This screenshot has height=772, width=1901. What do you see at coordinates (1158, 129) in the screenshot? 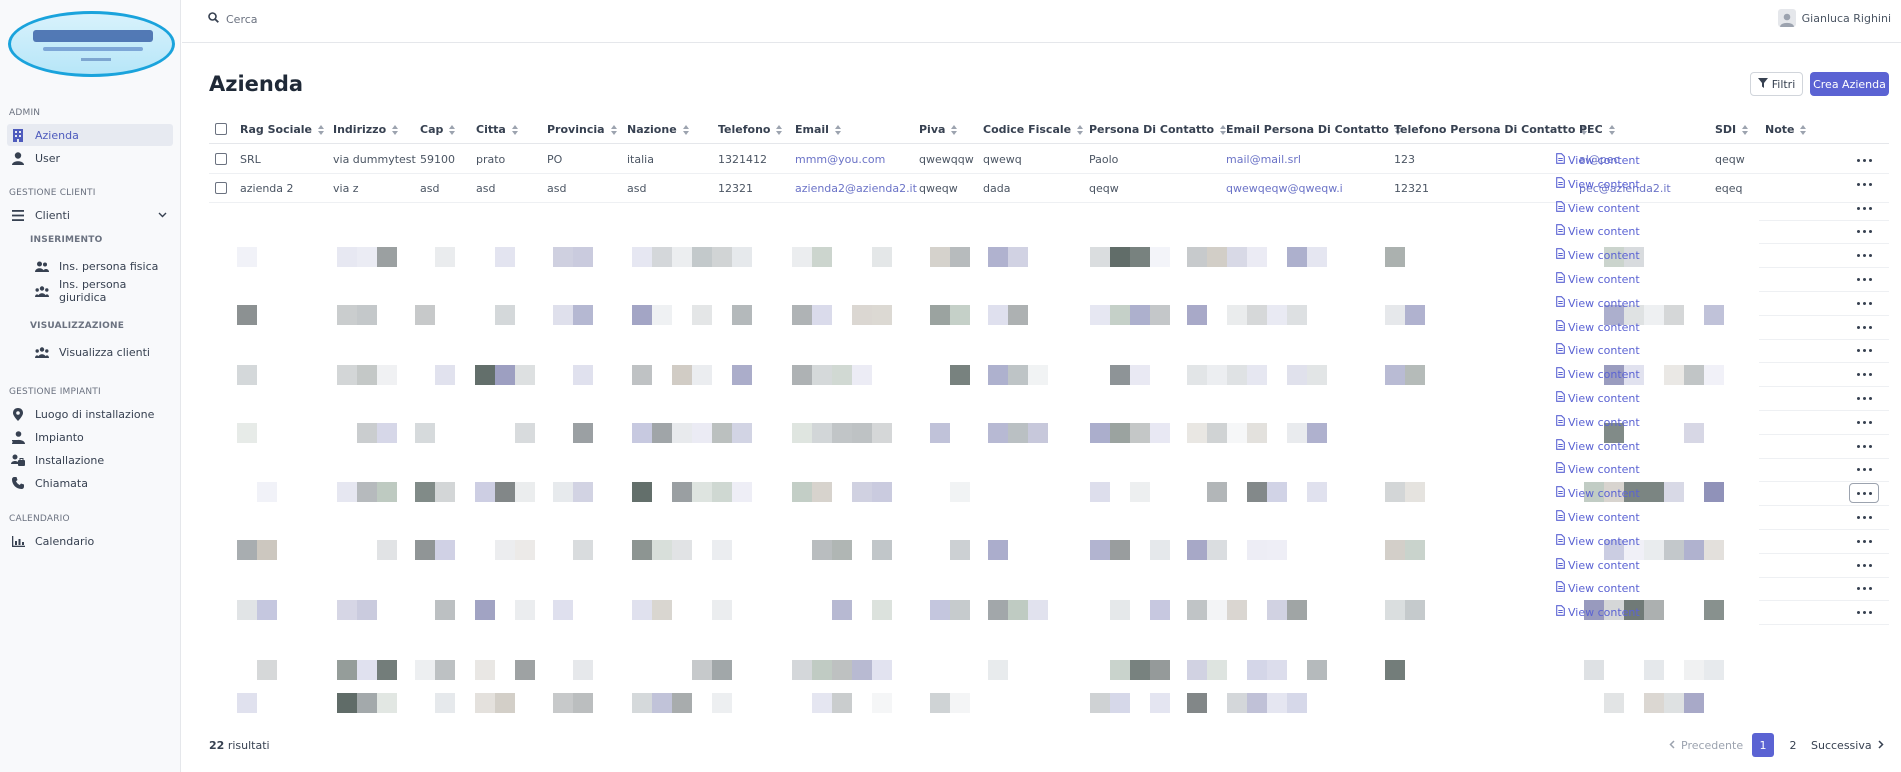
I see `column-header: Persona Di Contatto` at bounding box center [1158, 129].